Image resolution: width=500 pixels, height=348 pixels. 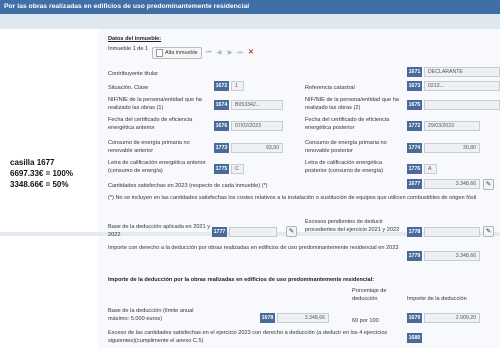 I want to click on referencia-label: Referencia catastral, so click(x=330, y=88).